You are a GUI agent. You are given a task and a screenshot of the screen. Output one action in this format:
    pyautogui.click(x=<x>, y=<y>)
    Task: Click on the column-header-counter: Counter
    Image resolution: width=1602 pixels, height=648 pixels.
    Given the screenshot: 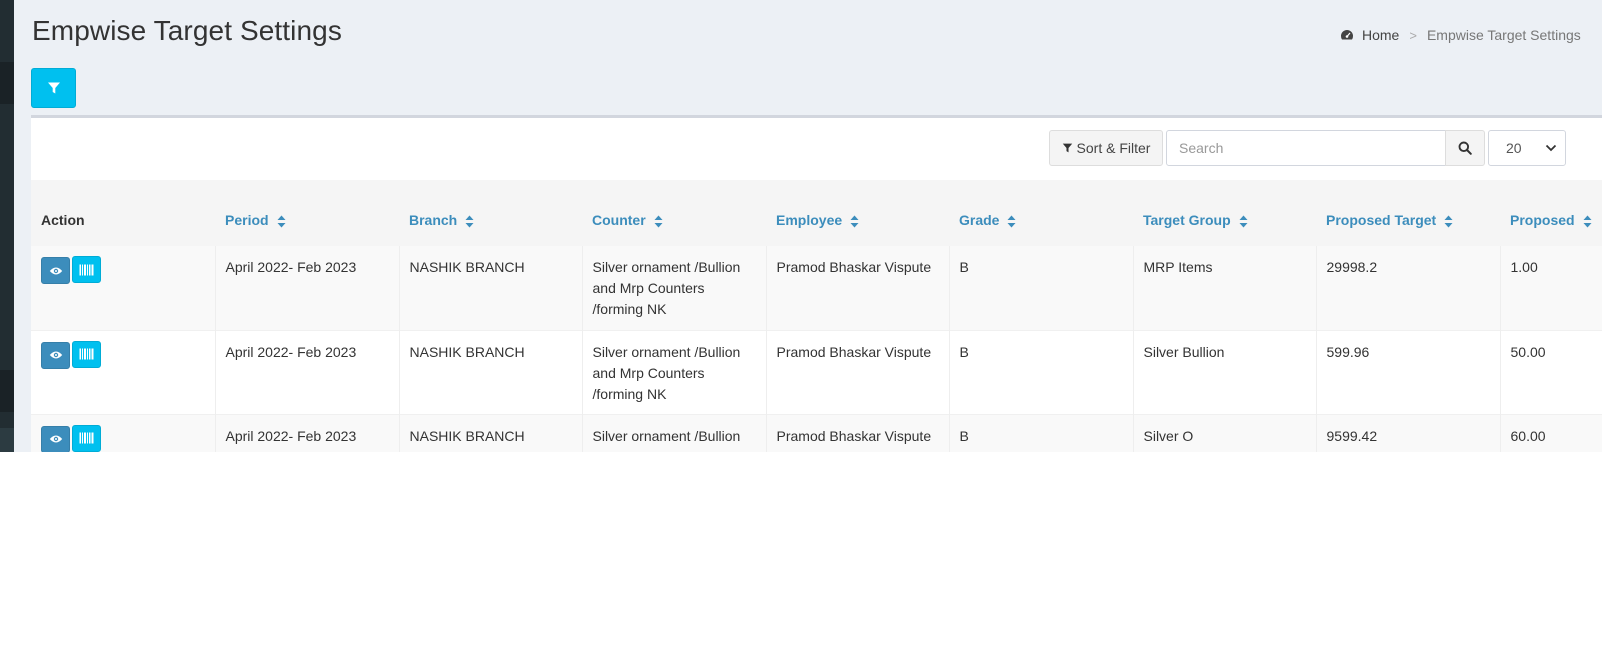 What is the action you would take?
    pyautogui.click(x=674, y=213)
    